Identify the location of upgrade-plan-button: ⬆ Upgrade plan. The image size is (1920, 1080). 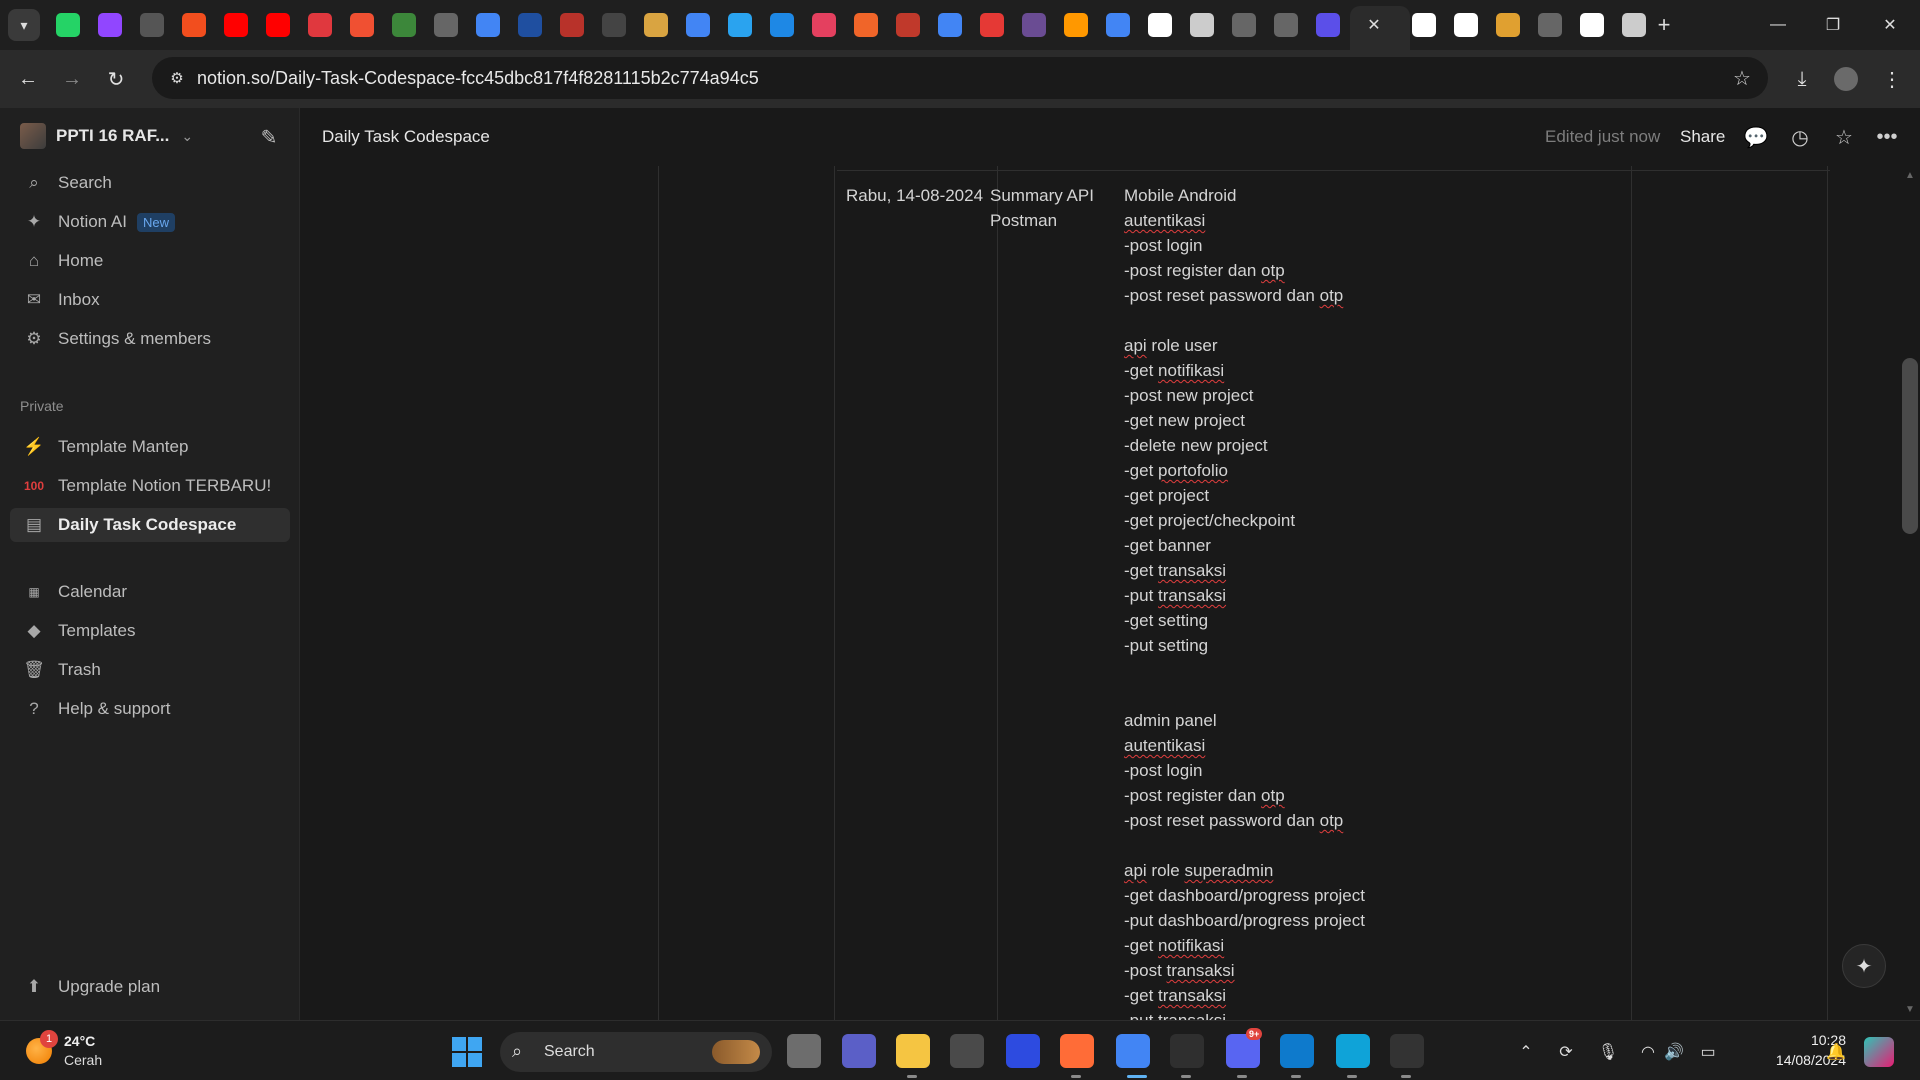
(150, 987).